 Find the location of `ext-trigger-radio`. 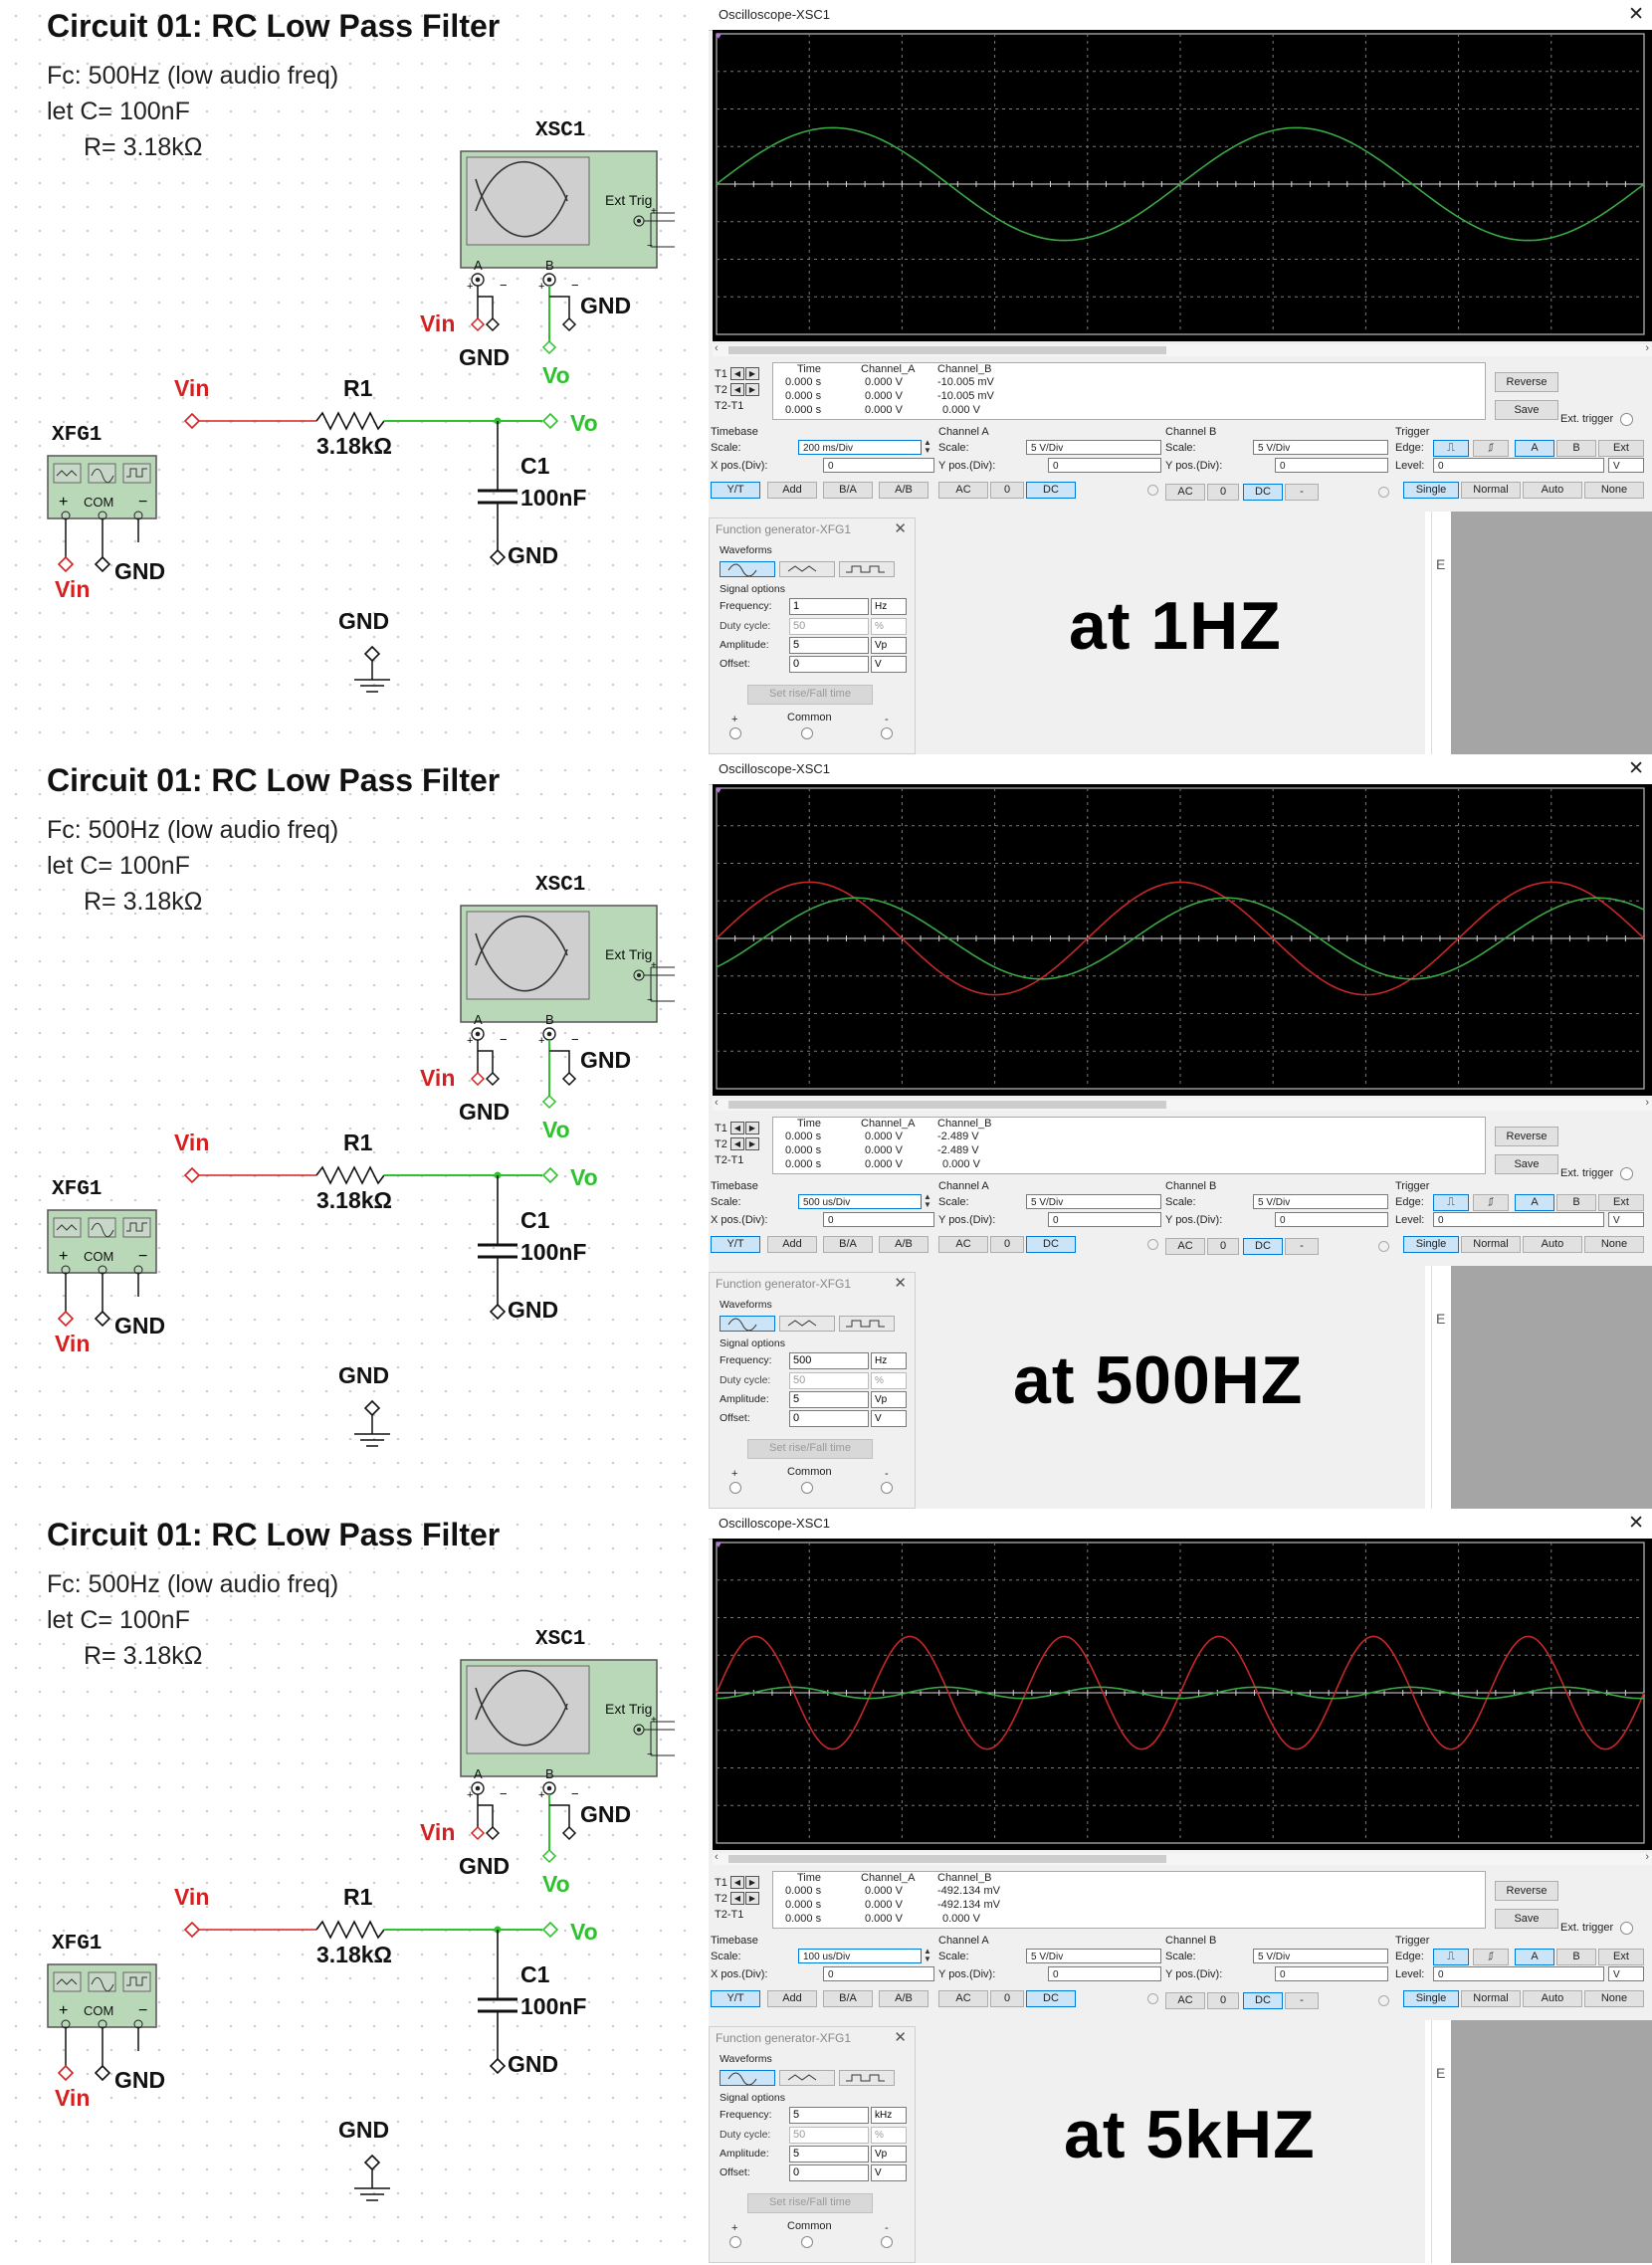

ext-trigger-radio is located at coordinates (1626, 419).